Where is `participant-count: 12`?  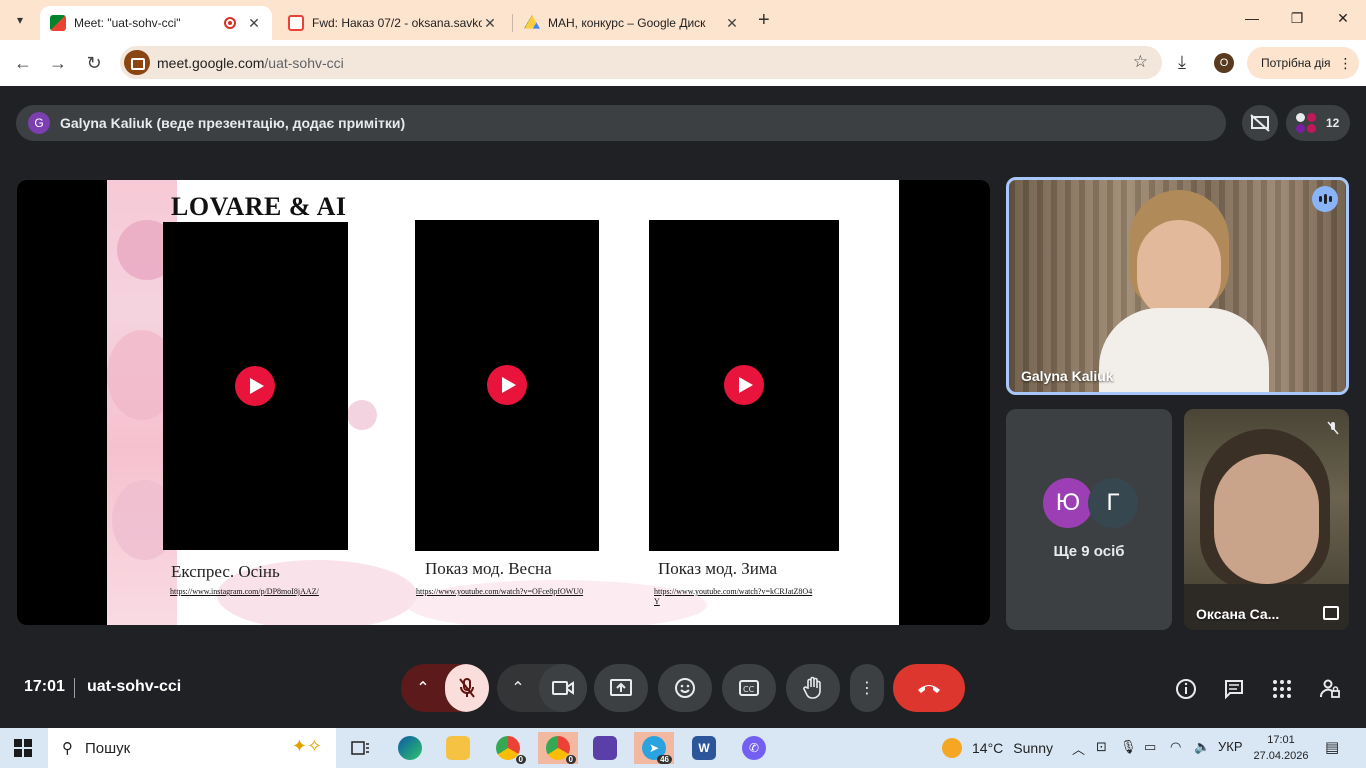 participant-count: 12 is located at coordinates (1333, 123).